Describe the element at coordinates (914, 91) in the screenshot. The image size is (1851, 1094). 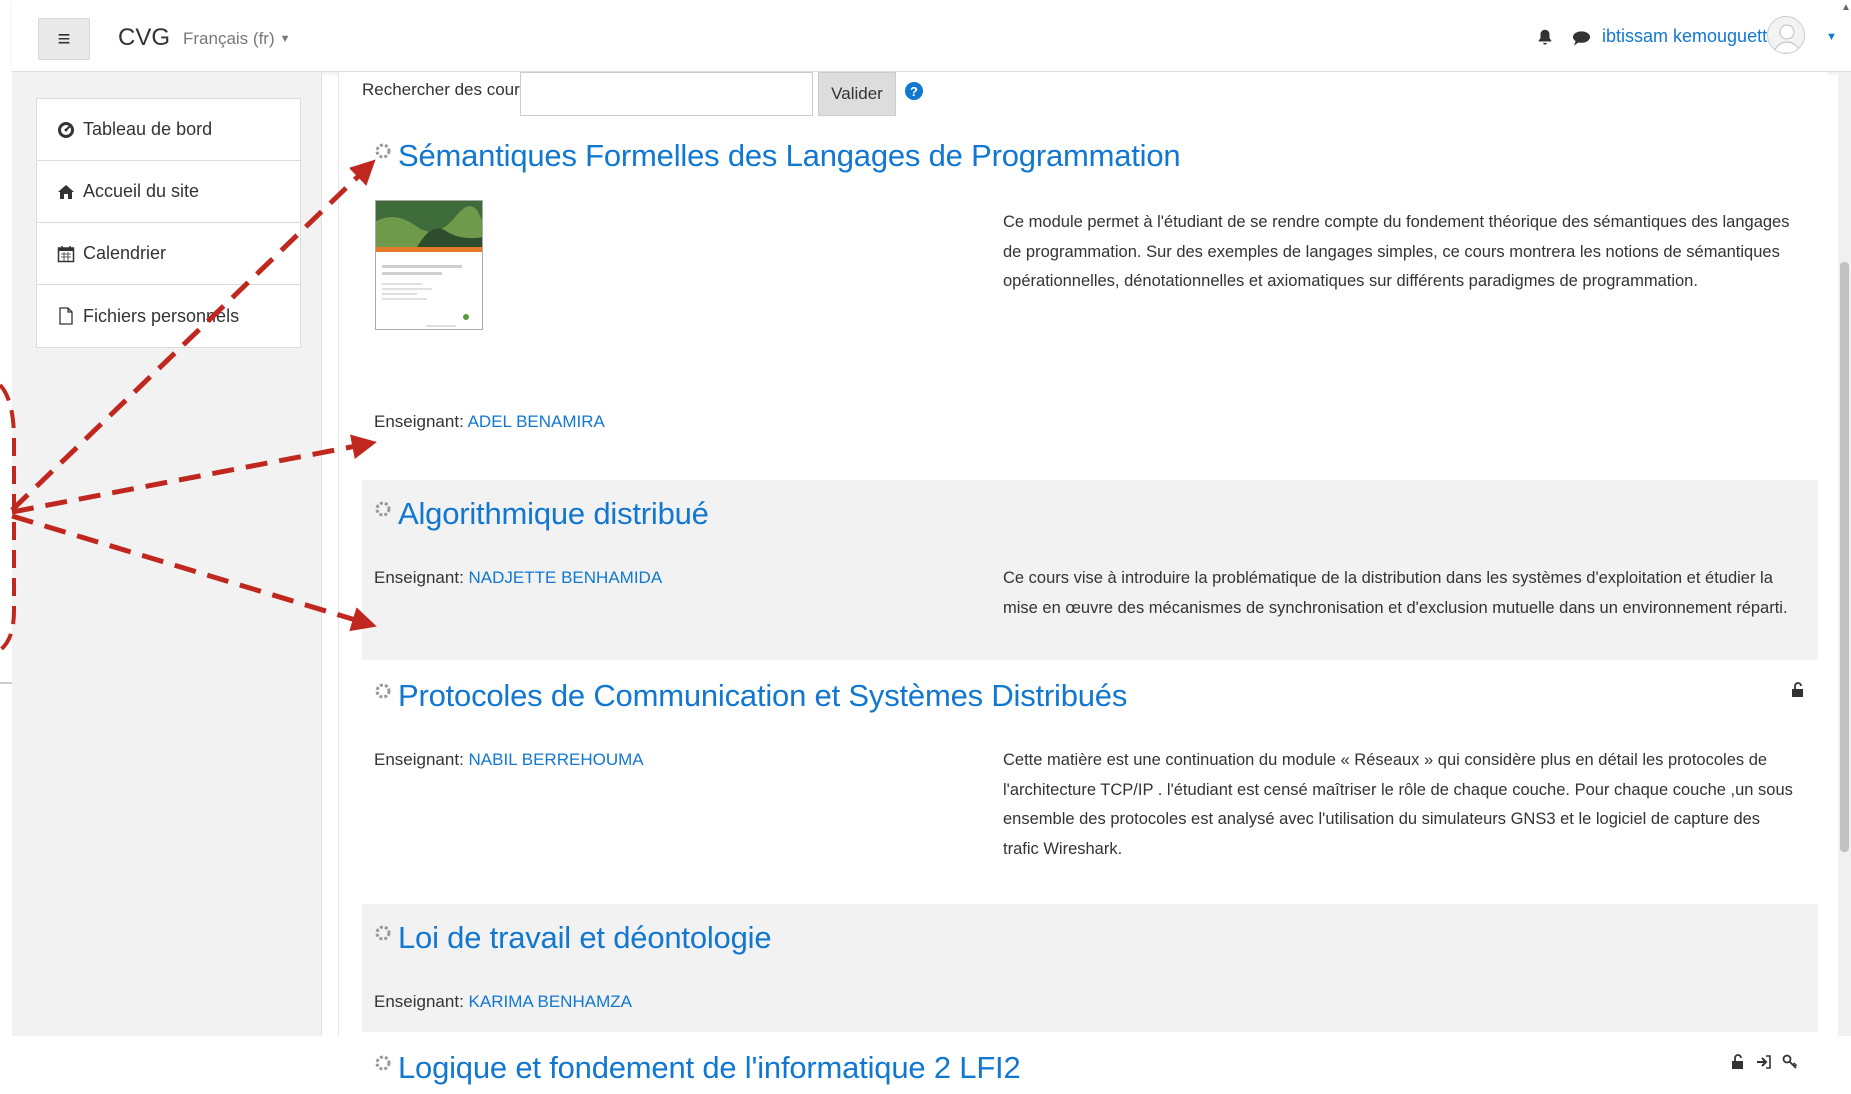
I see `help-icon: ?` at that location.